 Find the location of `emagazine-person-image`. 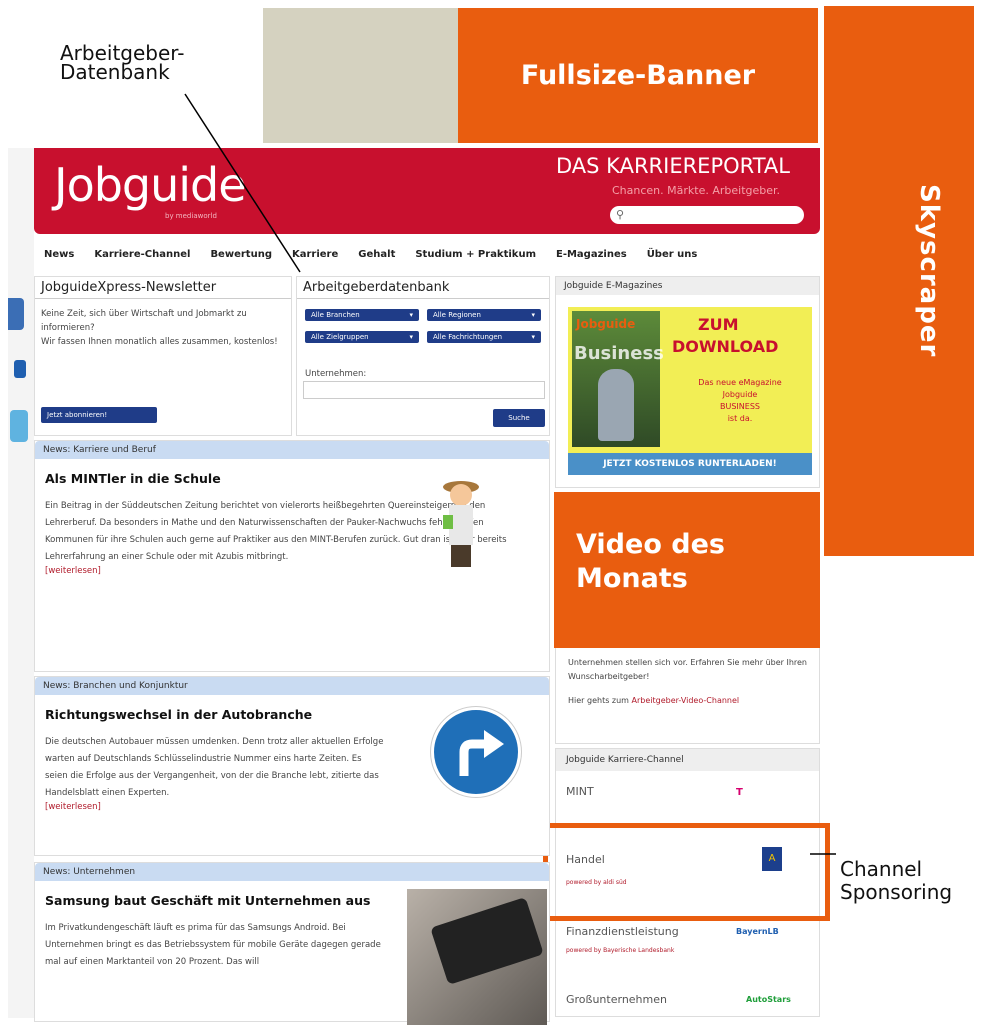

emagazine-person-image is located at coordinates (616, 405).